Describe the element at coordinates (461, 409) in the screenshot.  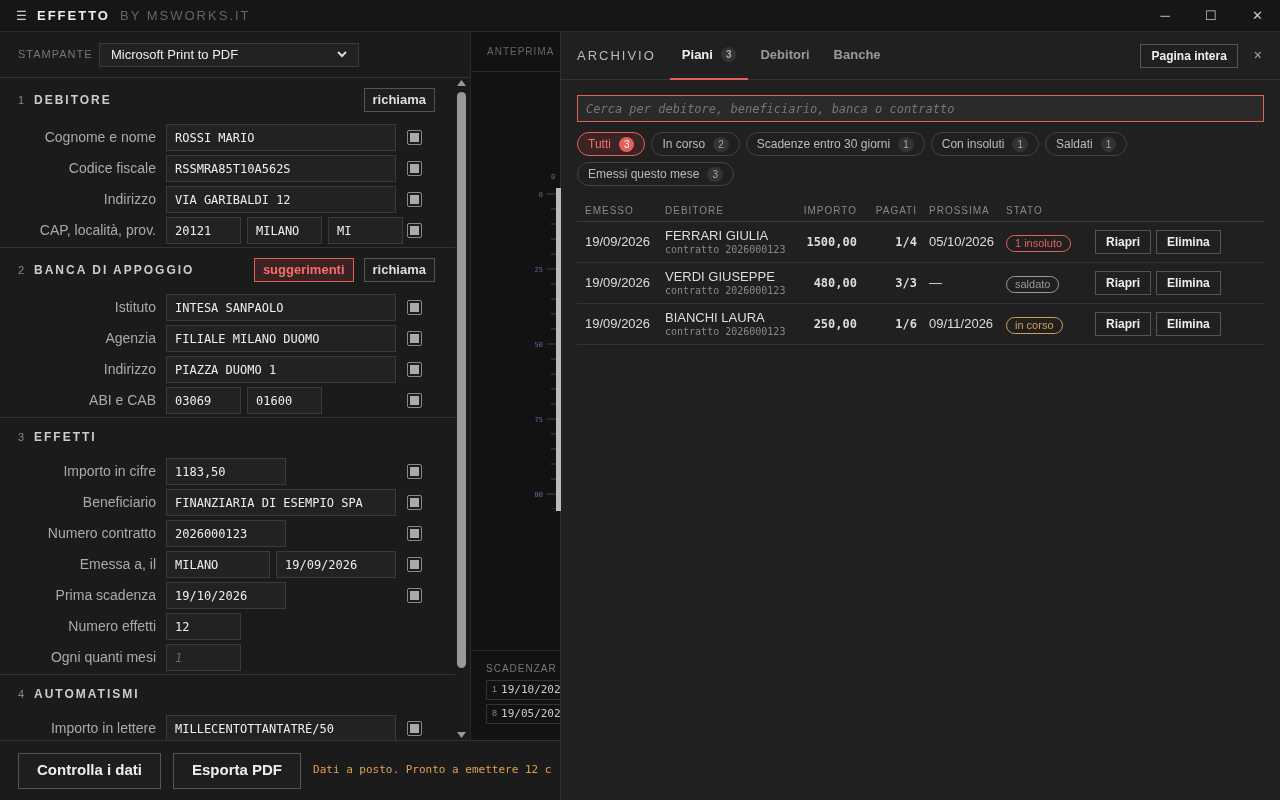
I see `scrollbar` at that location.